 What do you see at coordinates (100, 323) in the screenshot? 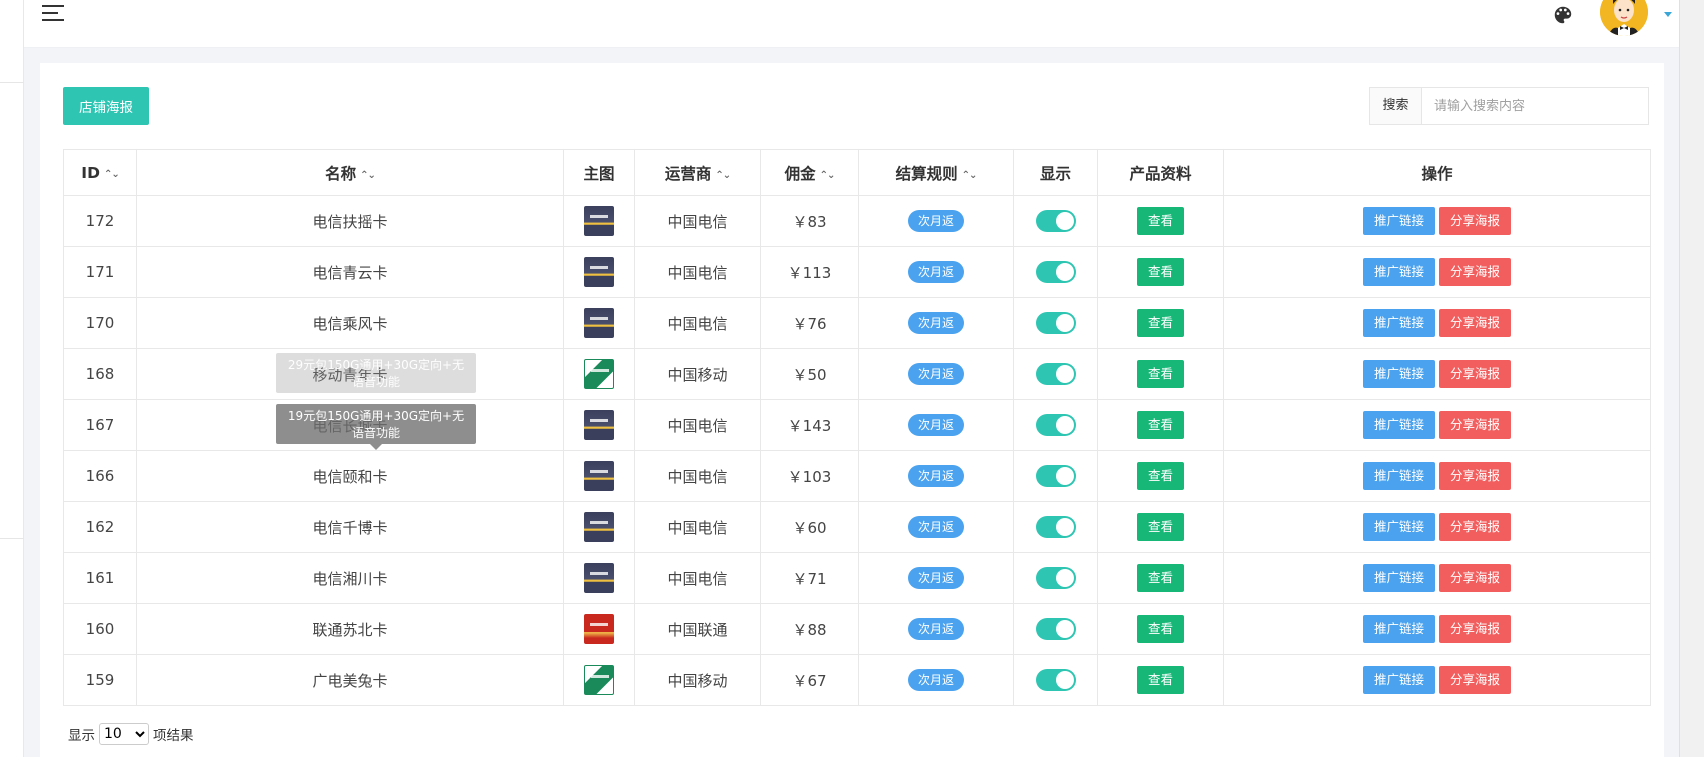
I see `cell-id: 170` at bounding box center [100, 323].